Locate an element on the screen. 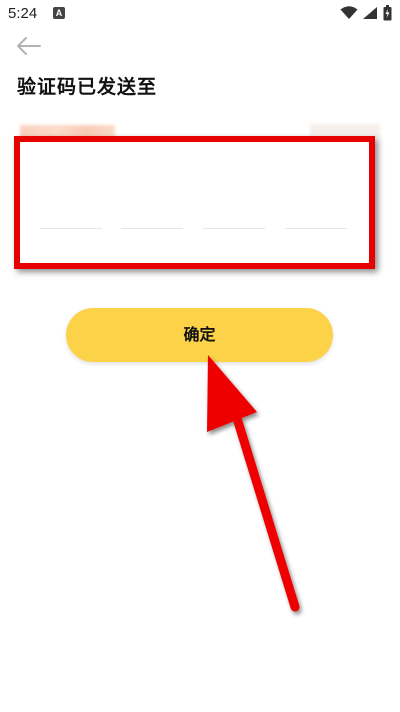 The image size is (400, 712). back-arrow-icon is located at coordinates (29, 46).